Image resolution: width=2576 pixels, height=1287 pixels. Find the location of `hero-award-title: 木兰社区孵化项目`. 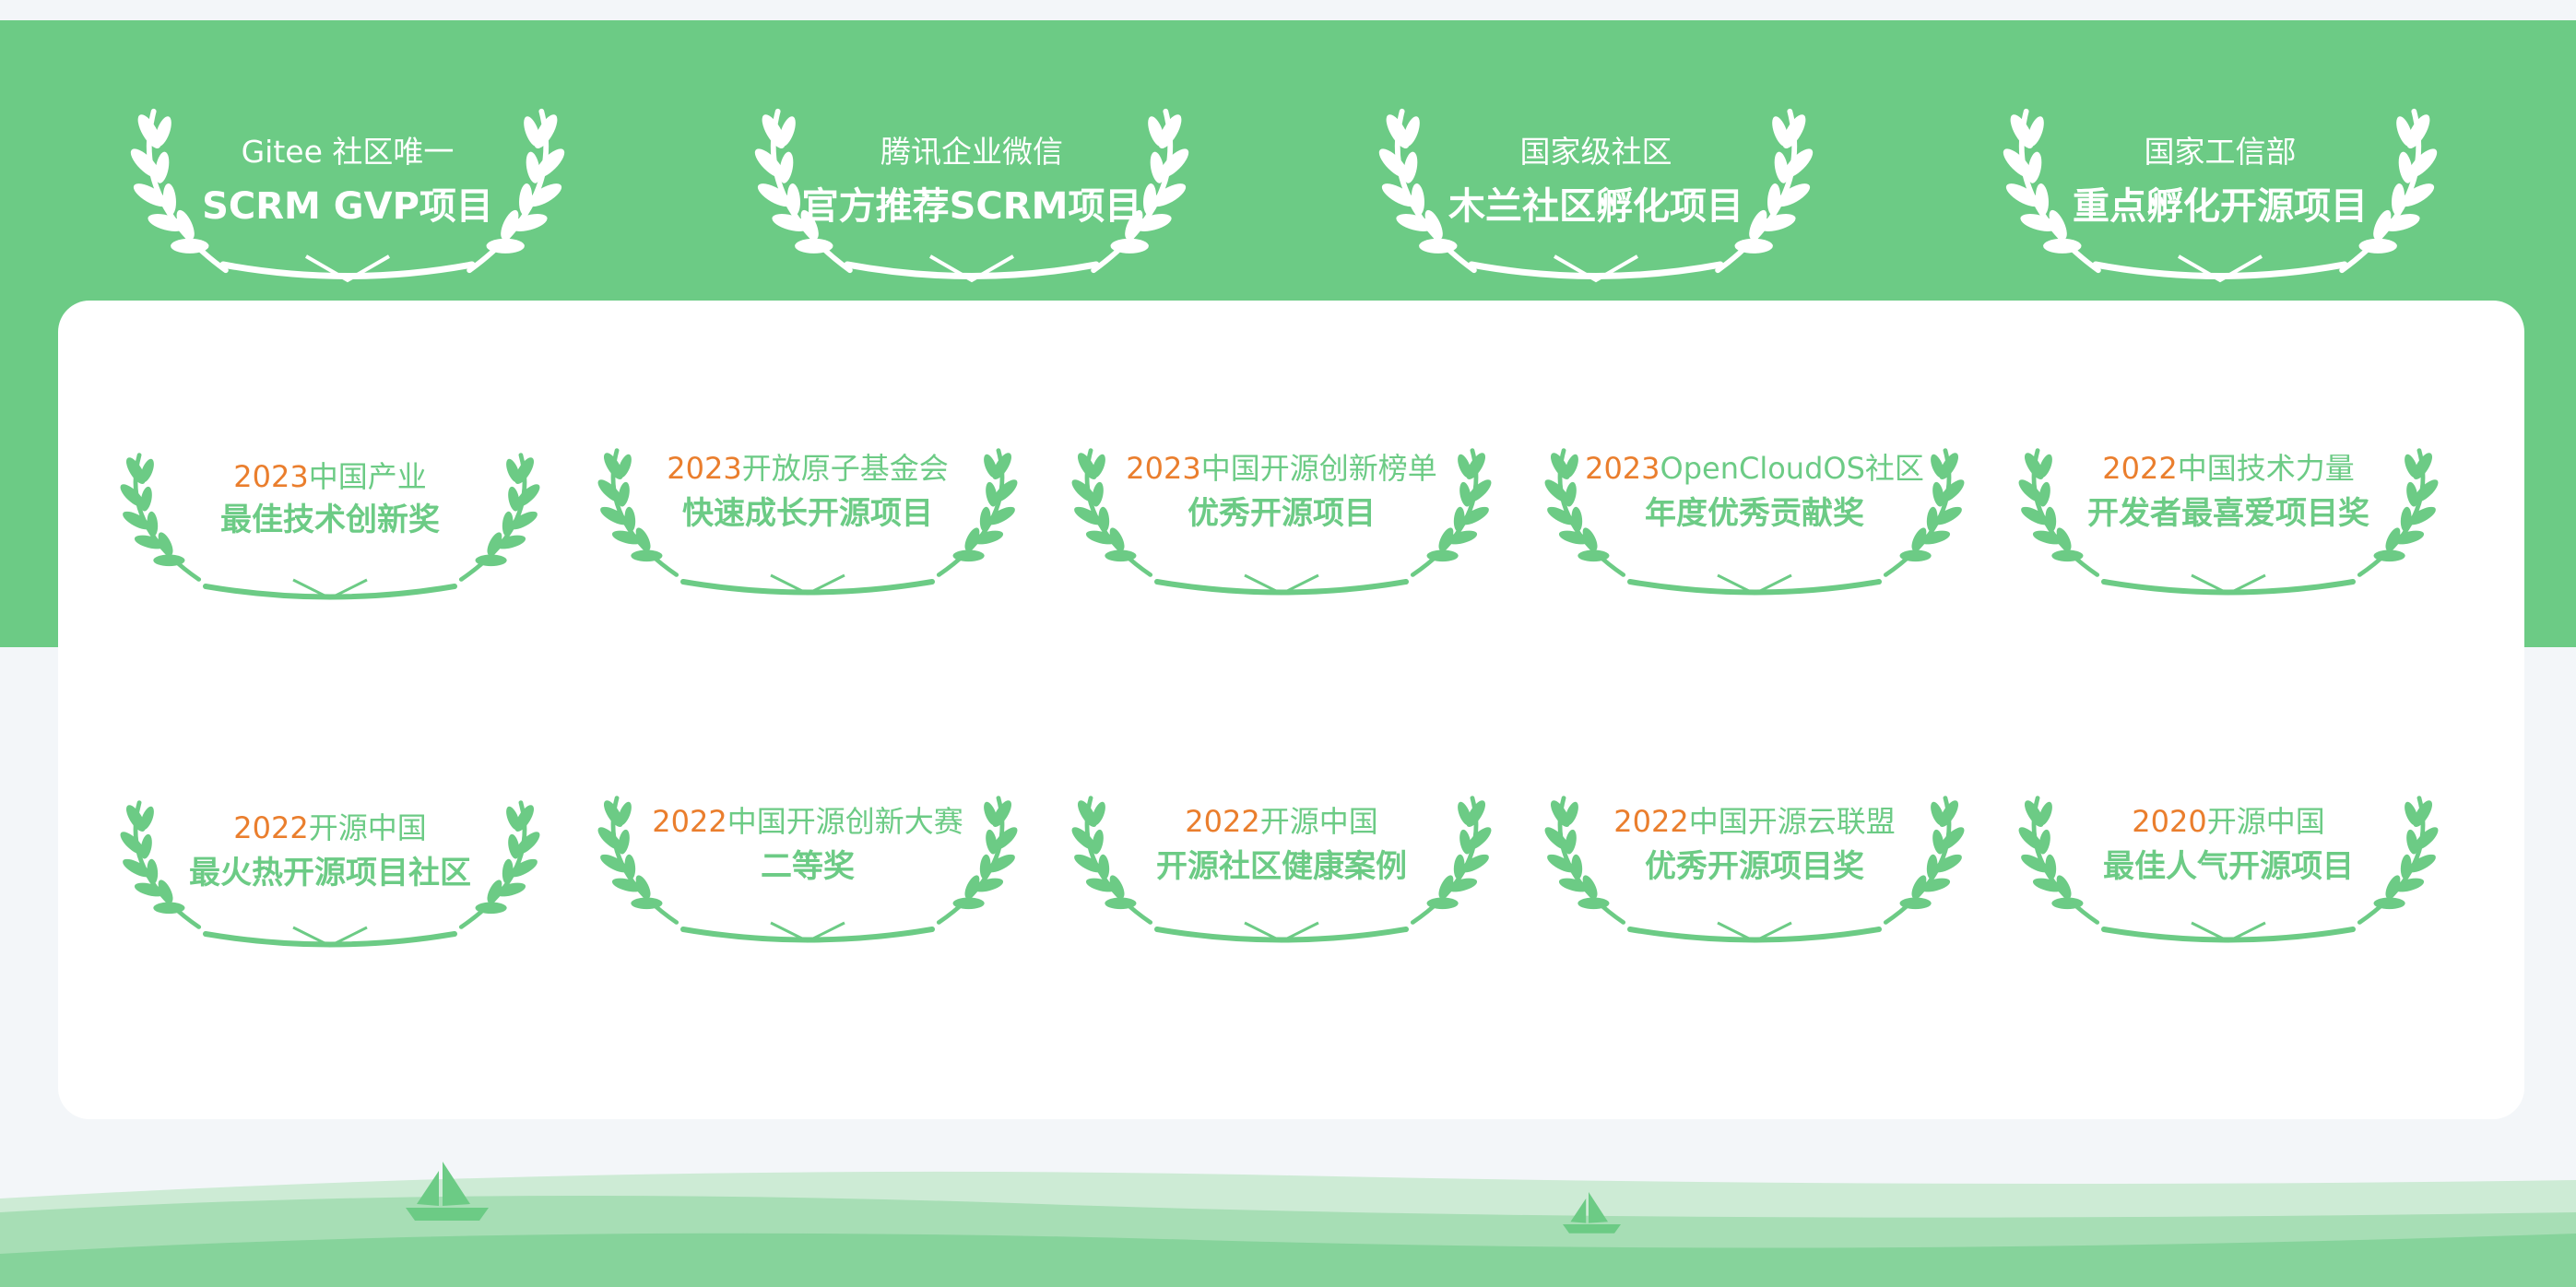

hero-award-title: 木兰社区孵化项目 is located at coordinates (1595, 206).